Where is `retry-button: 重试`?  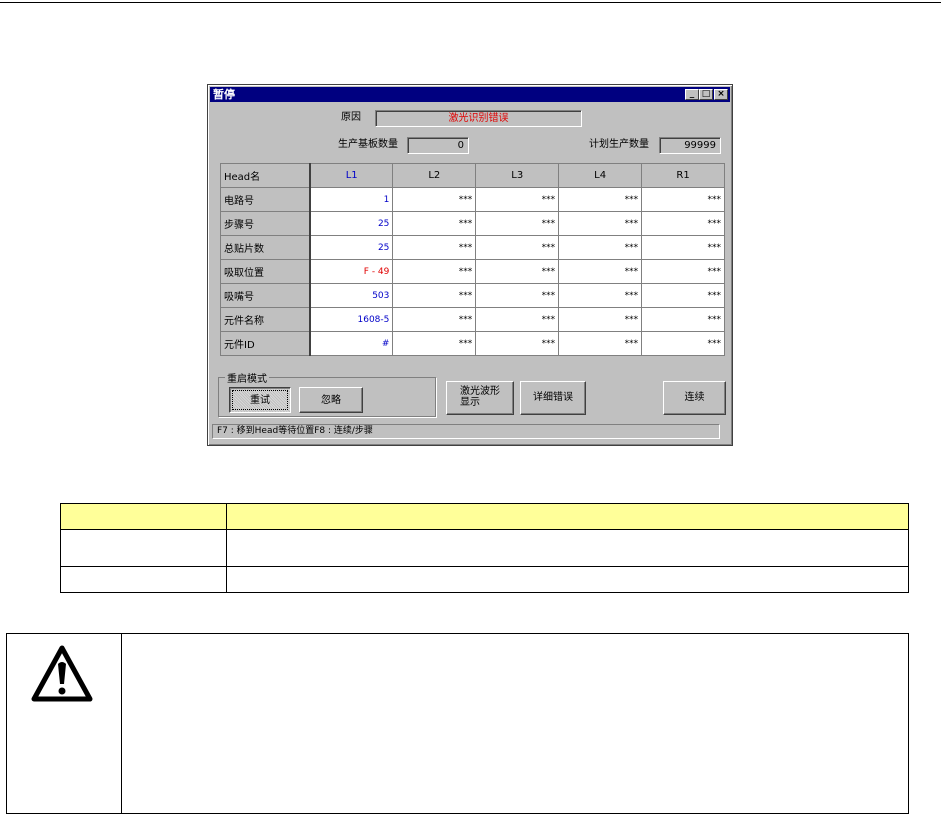 retry-button: 重试 is located at coordinates (260, 400).